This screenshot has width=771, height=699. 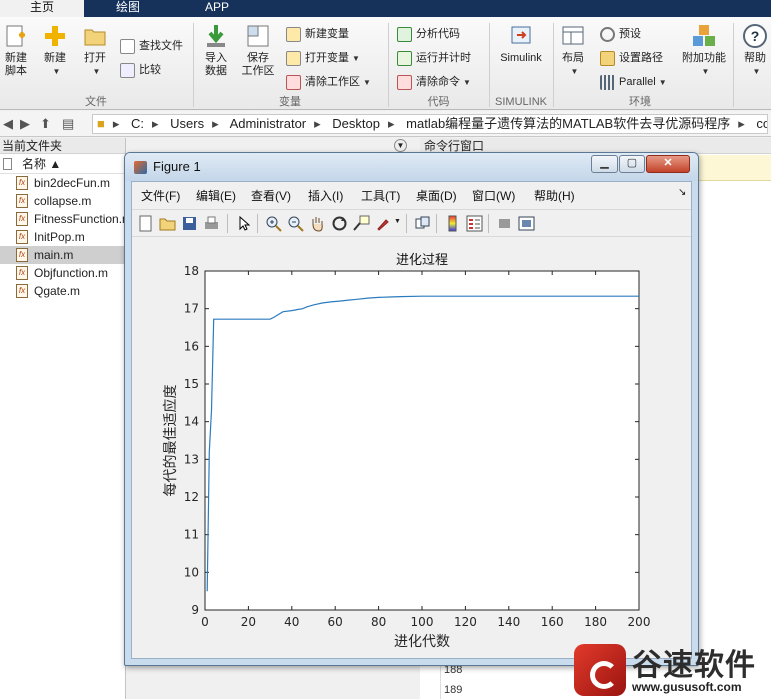 I want to click on set-path-button: 设置路径, so click(x=631, y=58).